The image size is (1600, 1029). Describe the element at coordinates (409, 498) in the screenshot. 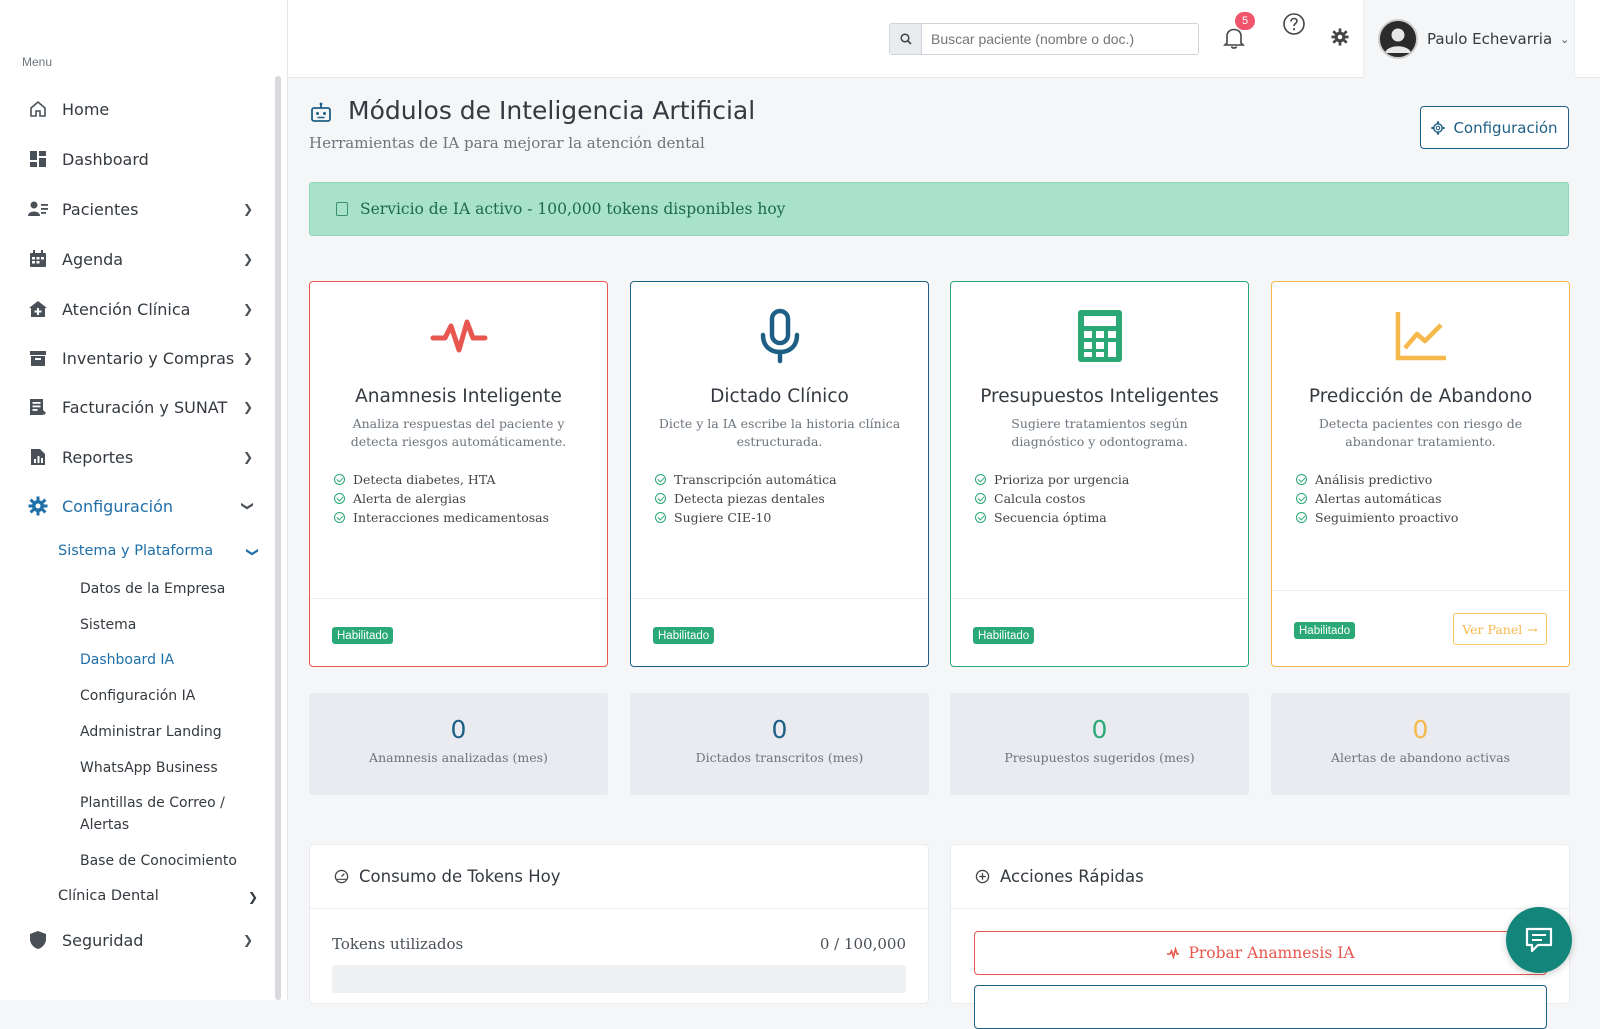

I see `feature-text: Alerta de alergias` at that location.